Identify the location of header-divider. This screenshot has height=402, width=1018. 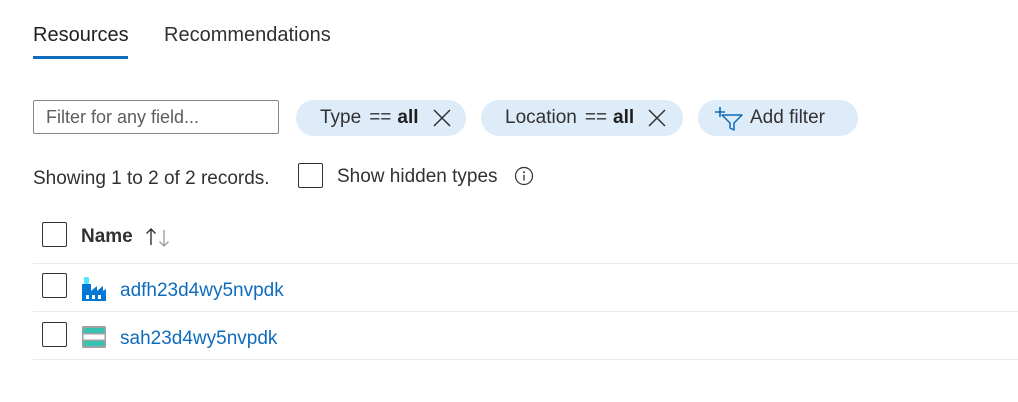
(525, 263).